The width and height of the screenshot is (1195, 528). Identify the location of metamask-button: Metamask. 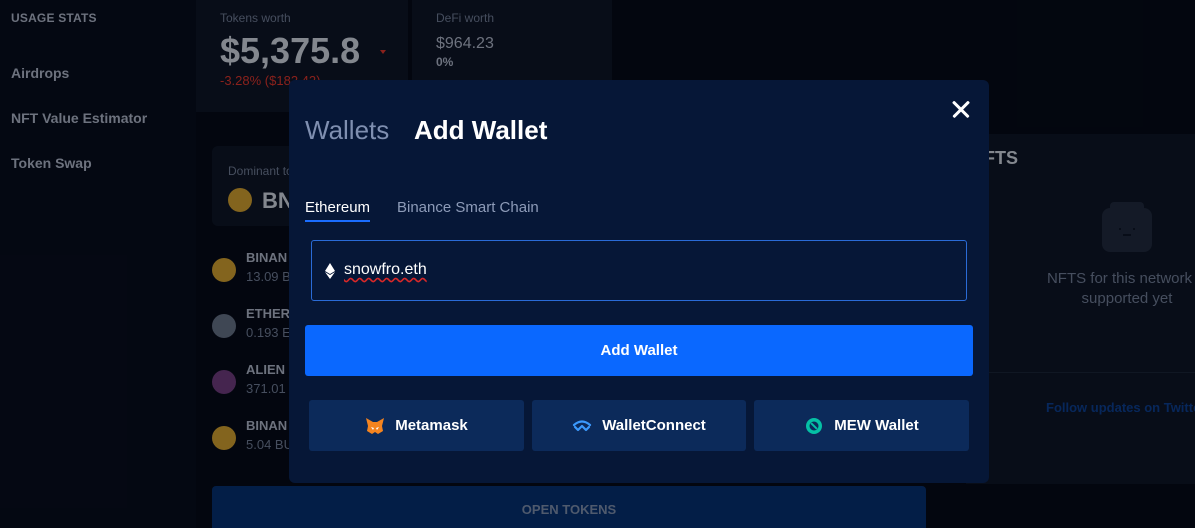
(416, 425).